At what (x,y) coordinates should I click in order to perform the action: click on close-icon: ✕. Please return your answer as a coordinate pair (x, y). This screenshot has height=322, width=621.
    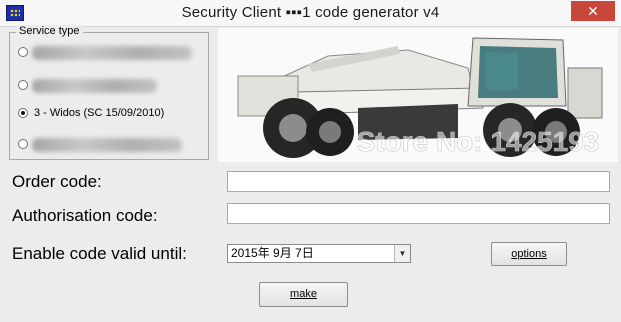
    Looking at the image, I should click on (593, 11).